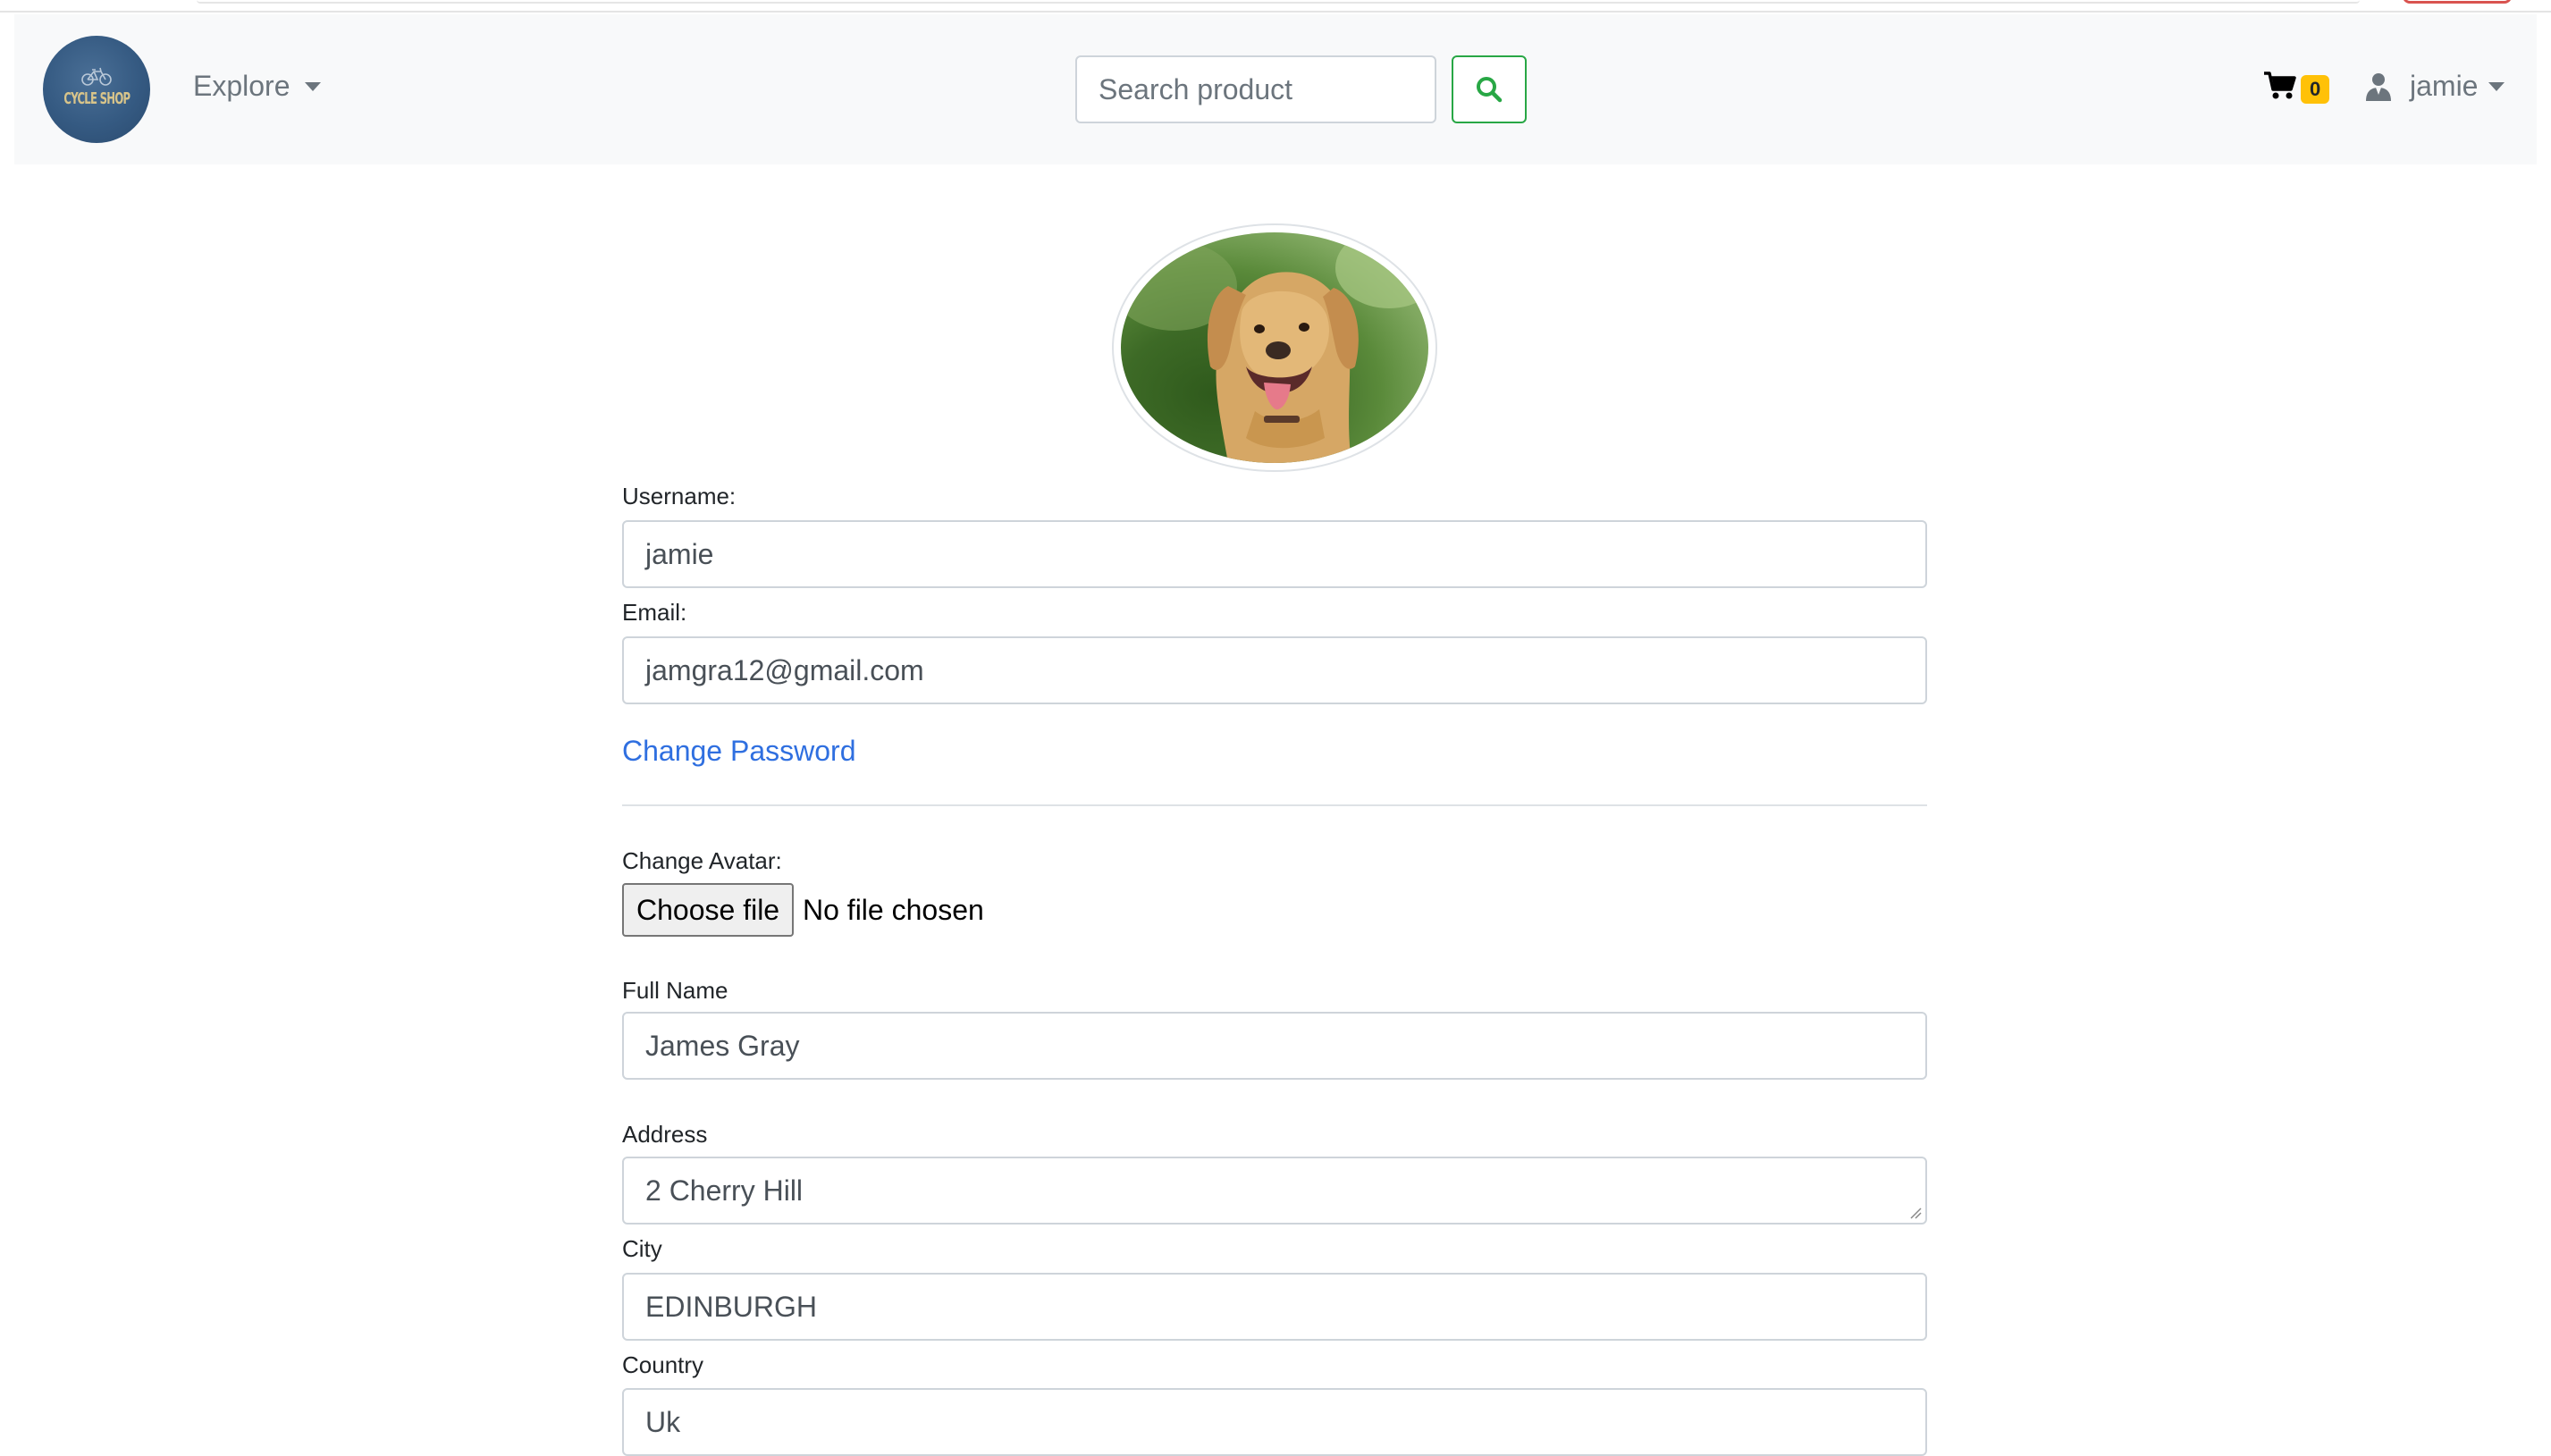  Describe the element at coordinates (724, 1190) in the screenshot. I see `address-value: 2 Cherry Hill` at that location.